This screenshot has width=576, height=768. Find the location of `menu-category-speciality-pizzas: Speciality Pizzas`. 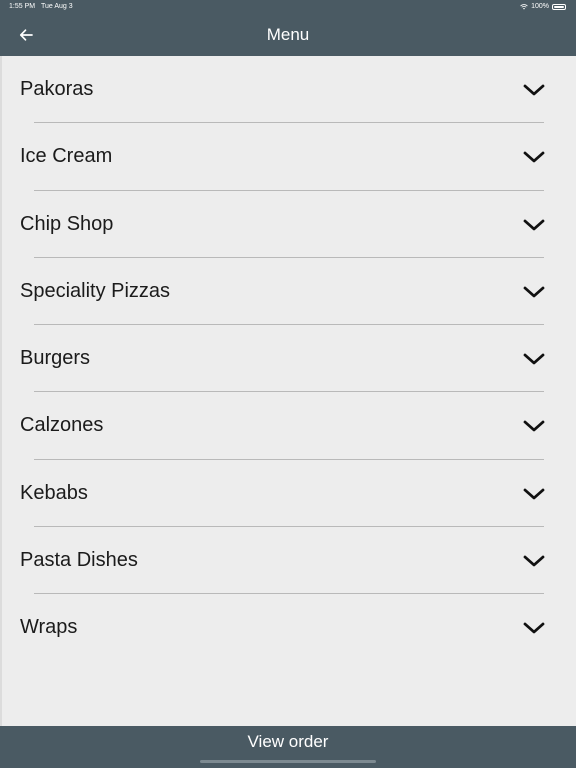

menu-category-speciality-pizzas: Speciality Pizzas is located at coordinates (288, 292).